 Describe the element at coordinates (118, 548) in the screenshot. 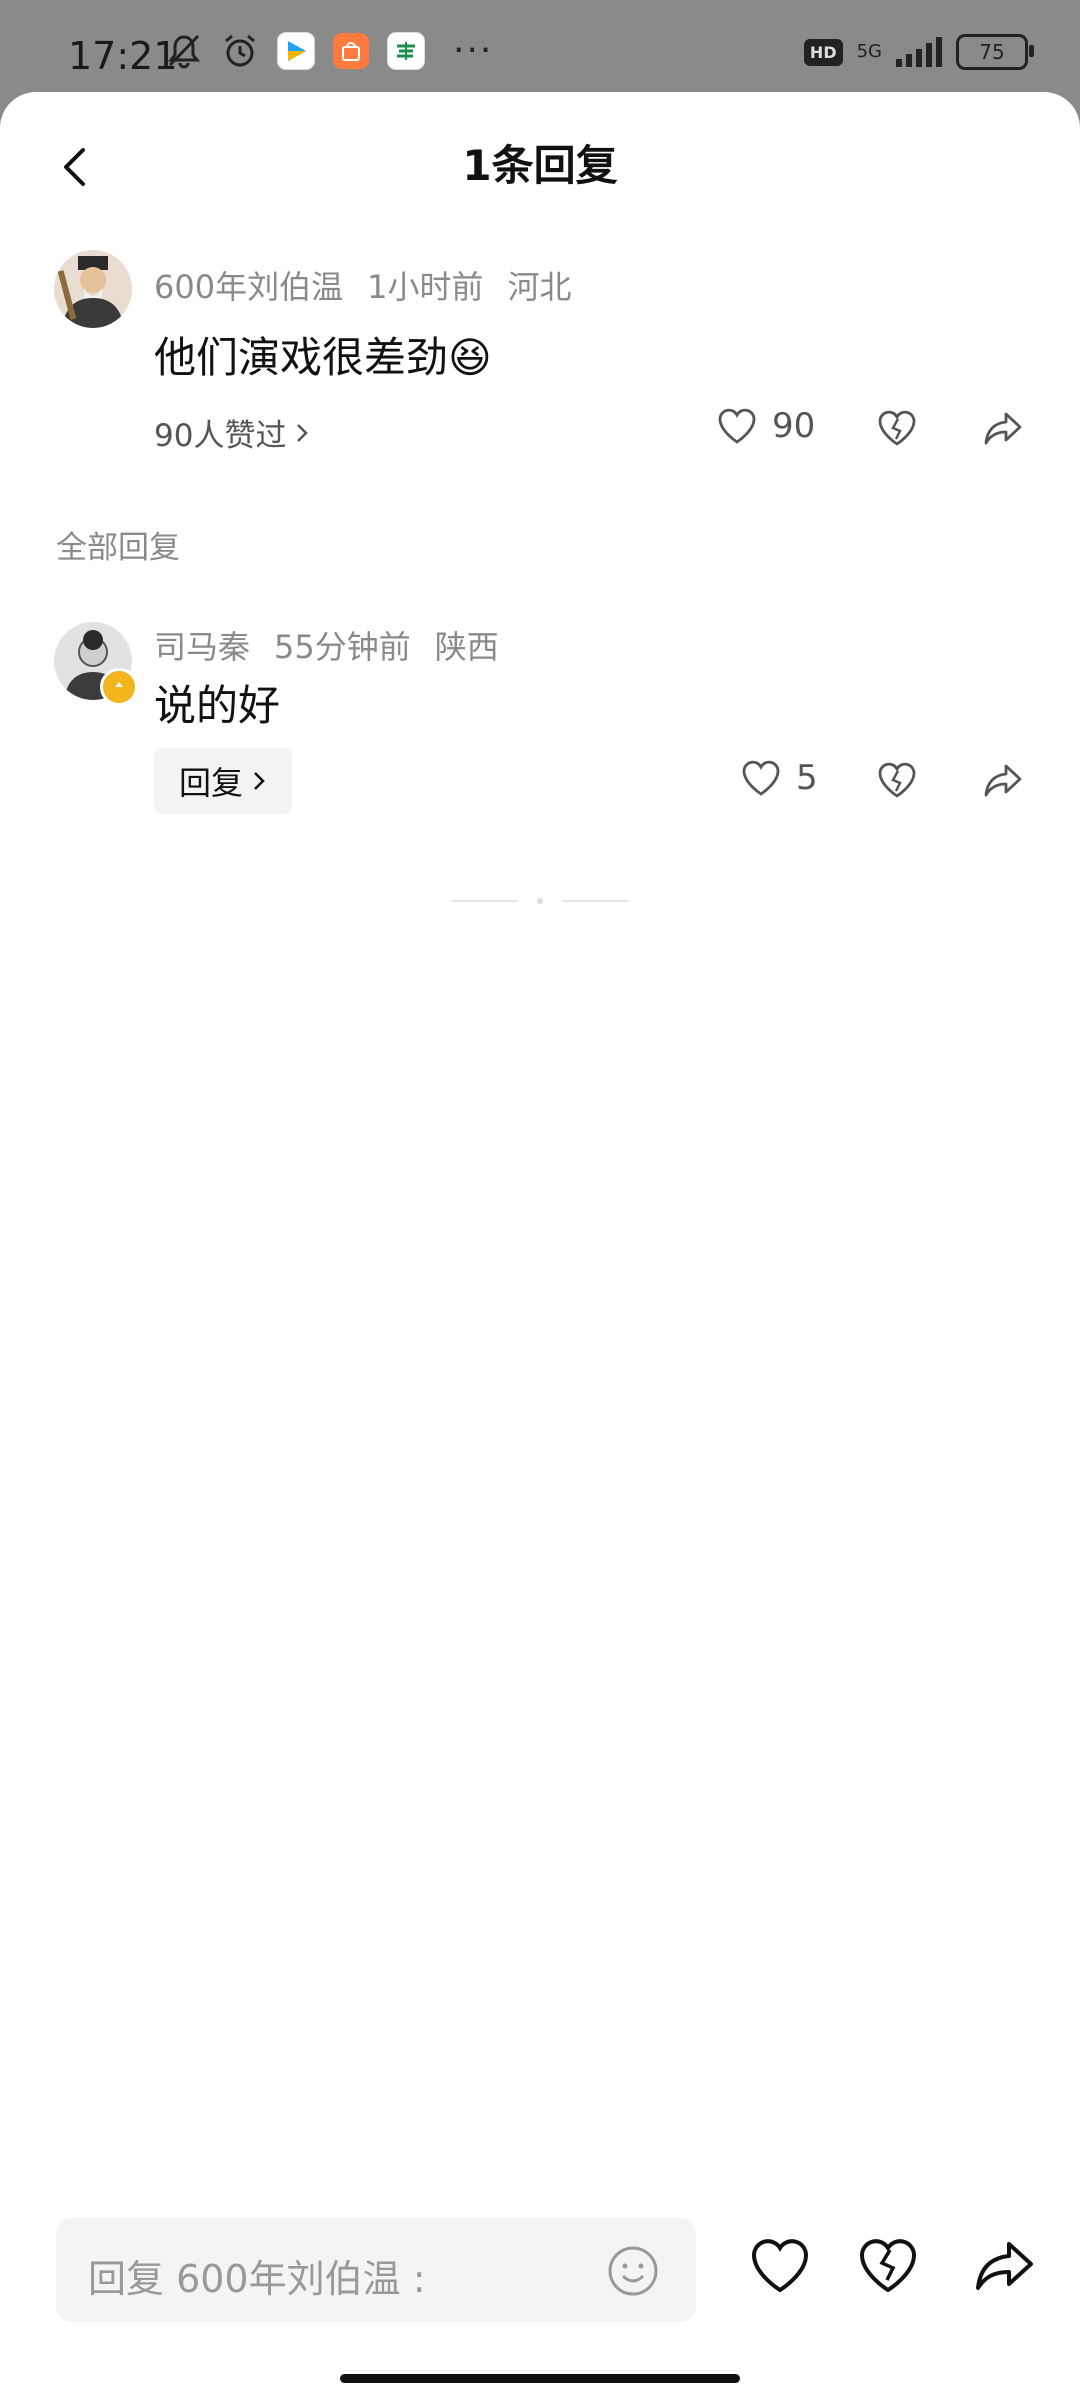

I see `section-title: 全部回复` at that location.